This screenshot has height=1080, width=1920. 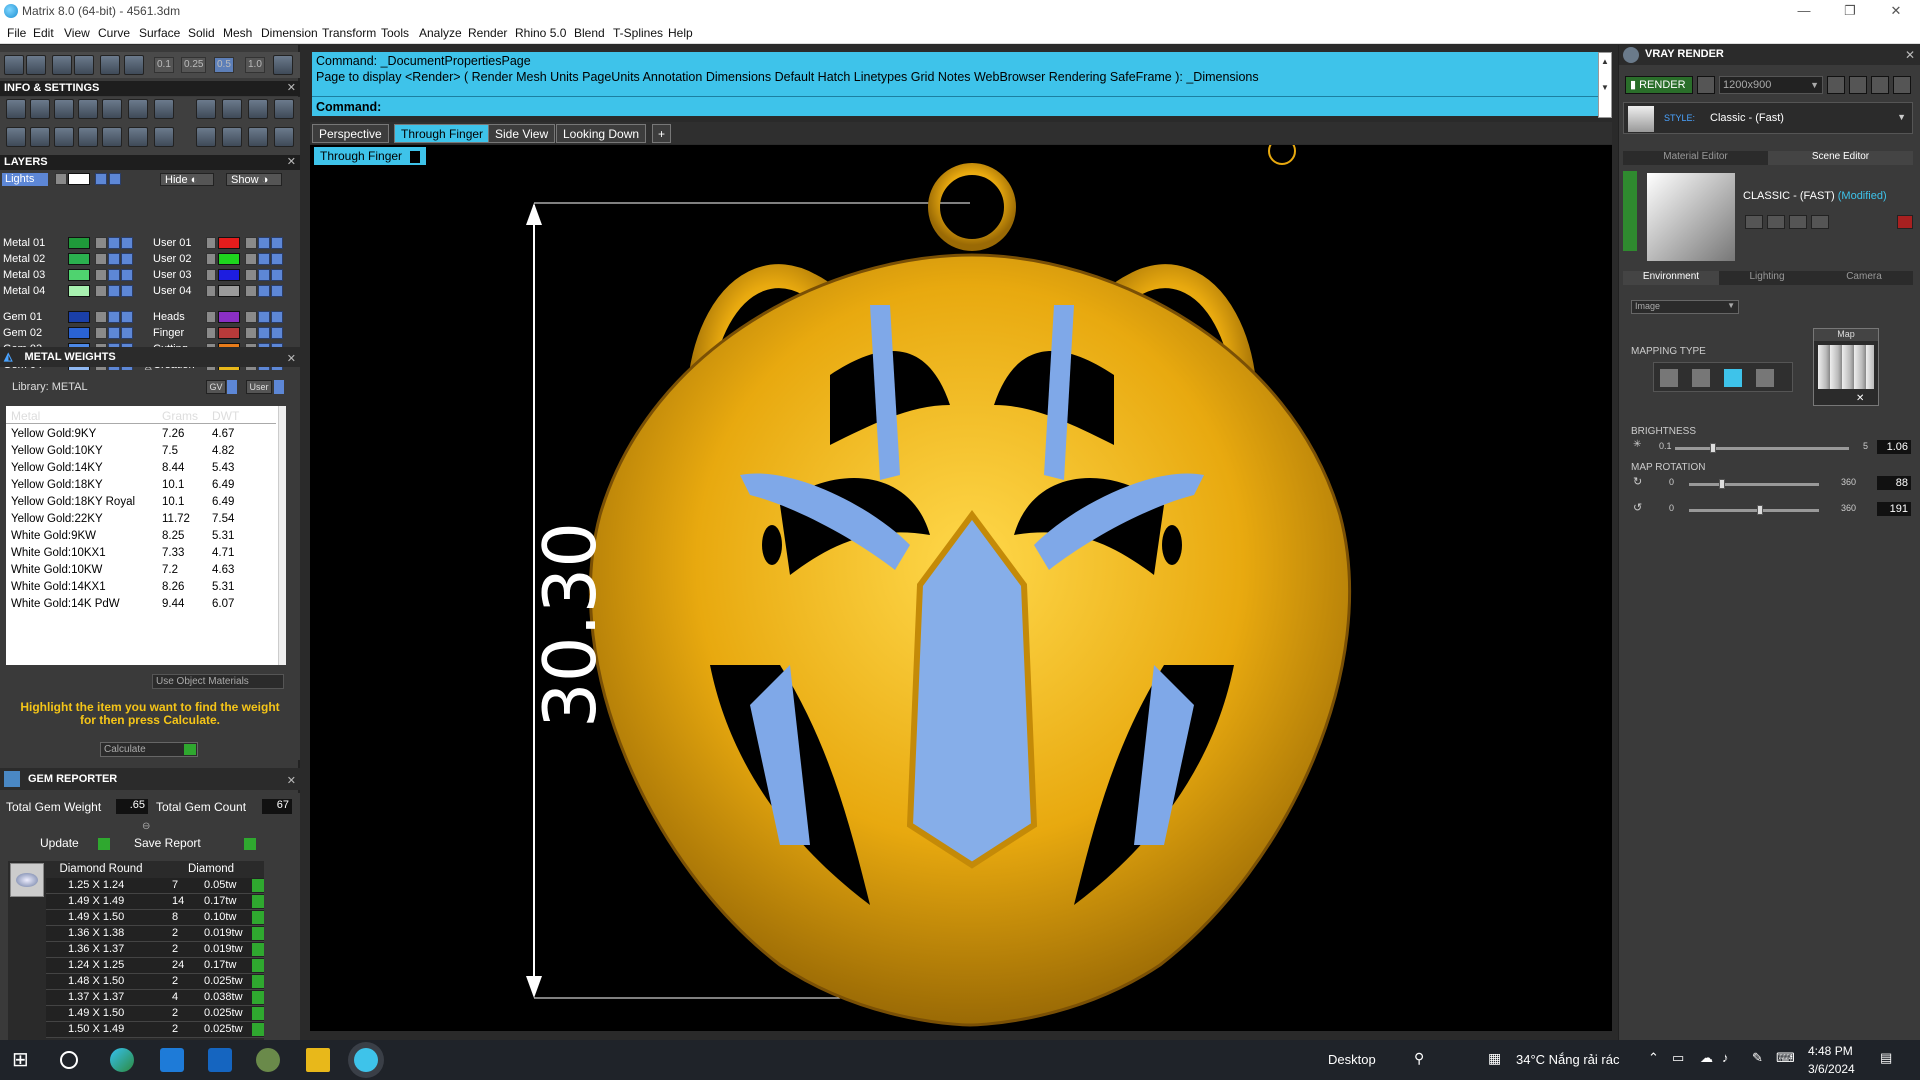 What do you see at coordinates (164, 109) in the screenshot?
I see `sphere-icon` at bounding box center [164, 109].